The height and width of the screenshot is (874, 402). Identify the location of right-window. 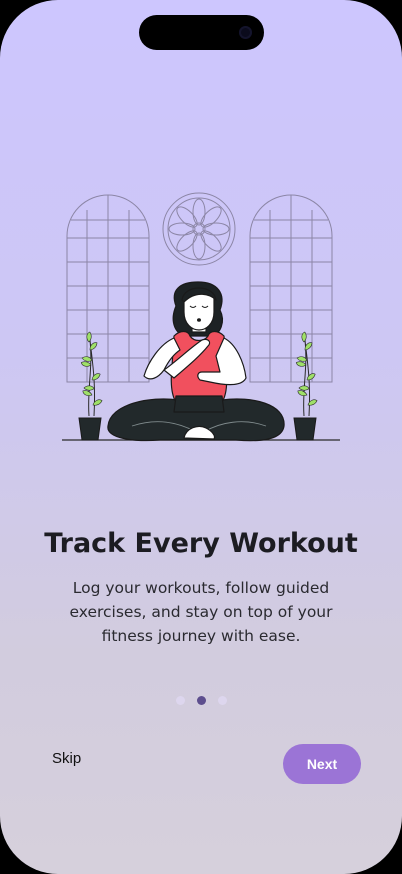
(291, 288).